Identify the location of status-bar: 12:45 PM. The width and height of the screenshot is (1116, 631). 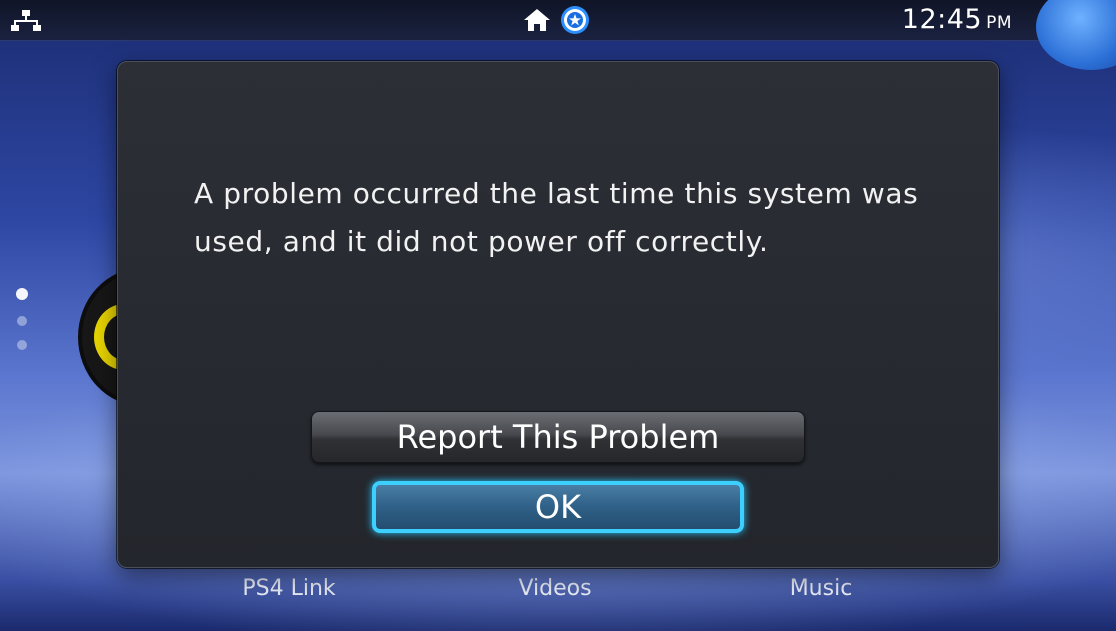
(558, 20).